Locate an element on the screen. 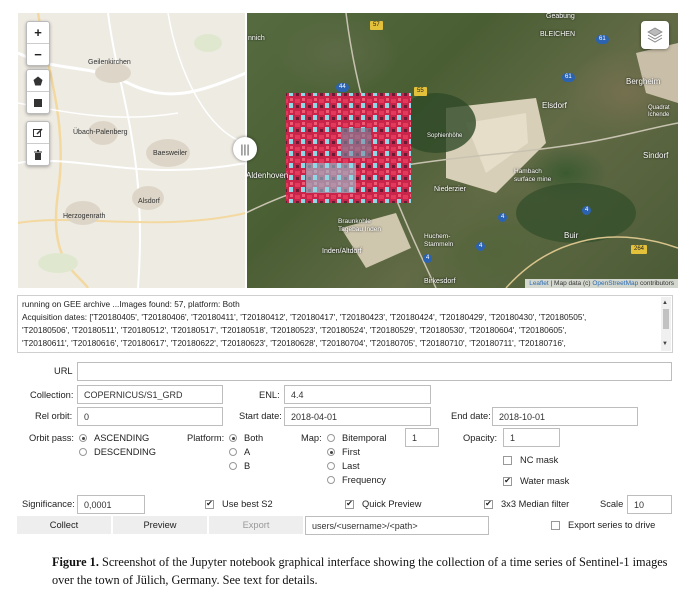 Image resolution: width=700 pixels, height=597 pixels. export-path-input is located at coordinates (397, 525).